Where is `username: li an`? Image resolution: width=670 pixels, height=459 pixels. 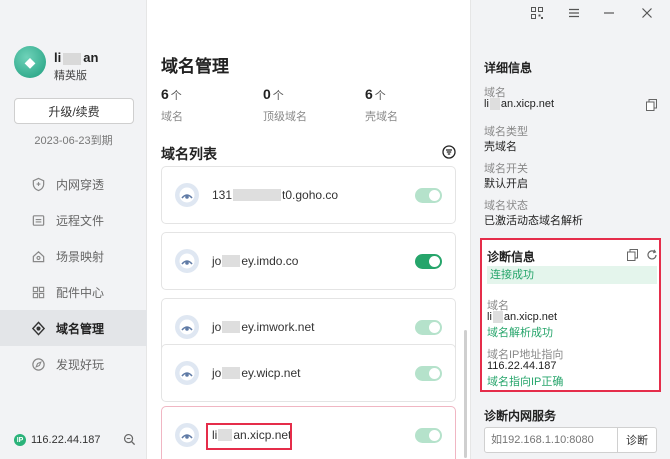
username: li an is located at coordinates (76, 57).